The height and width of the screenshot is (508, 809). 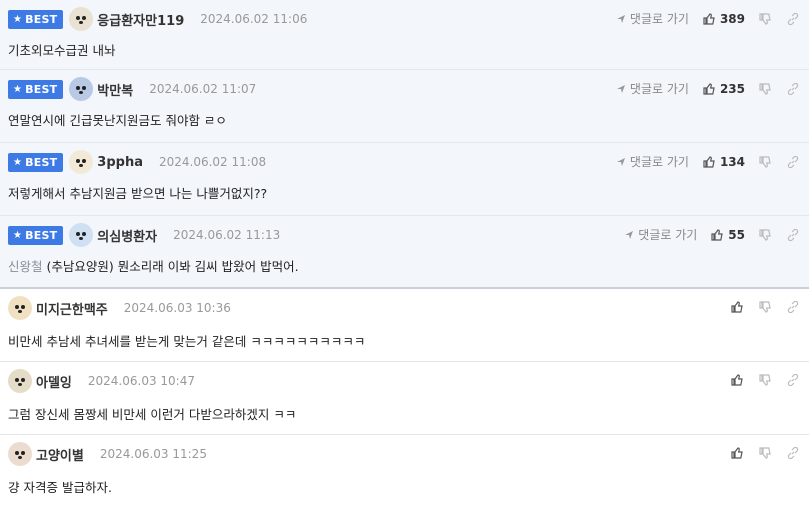 What do you see at coordinates (141, 381) in the screenshot?
I see `comment-date: 2024.06.03 10:47` at bounding box center [141, 381].